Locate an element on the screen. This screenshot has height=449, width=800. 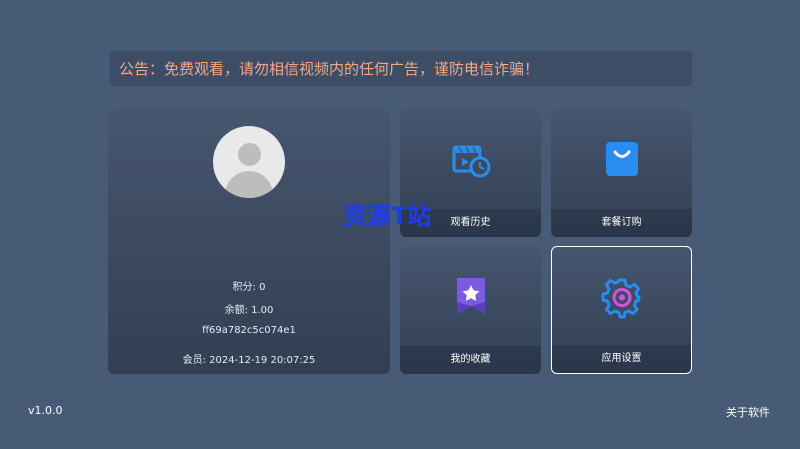
history-icon is located at coordinates (471, 159).